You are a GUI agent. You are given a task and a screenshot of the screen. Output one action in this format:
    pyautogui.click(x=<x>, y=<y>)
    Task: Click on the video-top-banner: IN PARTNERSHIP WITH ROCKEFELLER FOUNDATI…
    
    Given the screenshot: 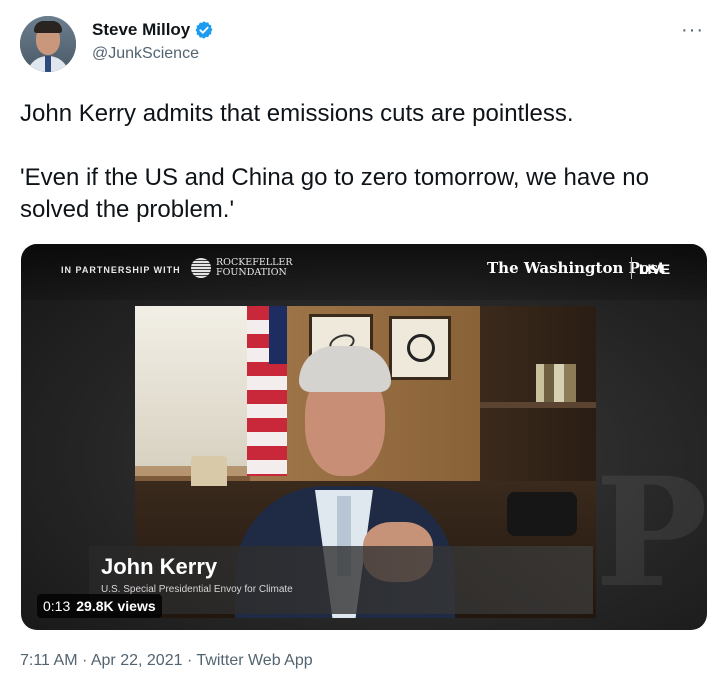 What is the action you would take?
    pyautogui.click(x=364, y=272)
    